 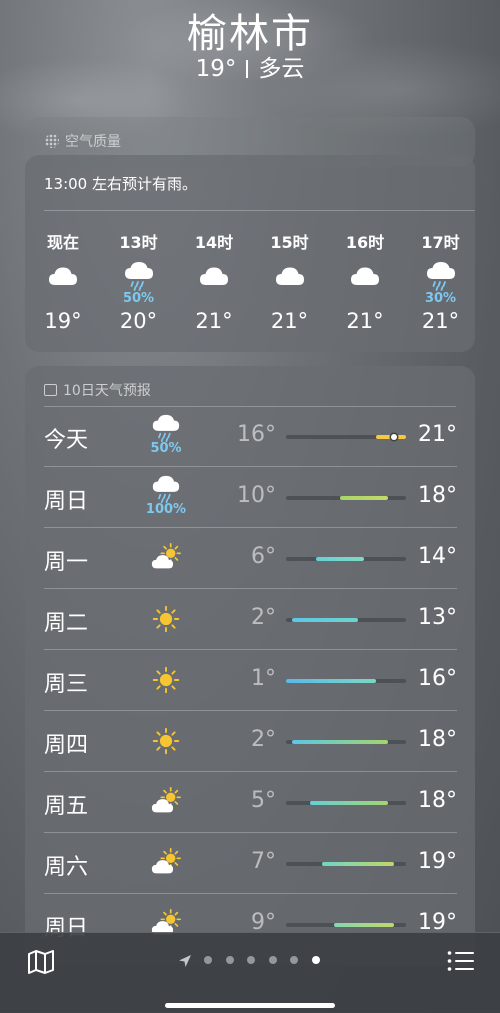 I want to click on forecast-row: 周日 100% 10° 18°, so click(x=250, y=497).